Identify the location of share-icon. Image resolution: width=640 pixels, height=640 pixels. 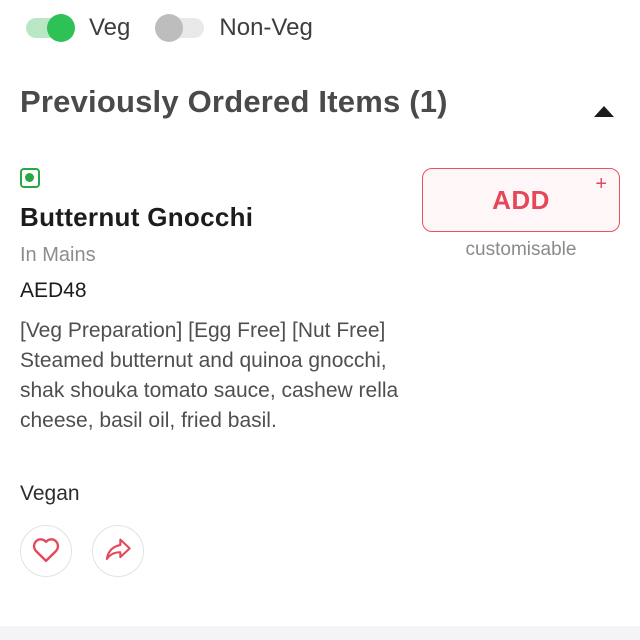
(118, 551).